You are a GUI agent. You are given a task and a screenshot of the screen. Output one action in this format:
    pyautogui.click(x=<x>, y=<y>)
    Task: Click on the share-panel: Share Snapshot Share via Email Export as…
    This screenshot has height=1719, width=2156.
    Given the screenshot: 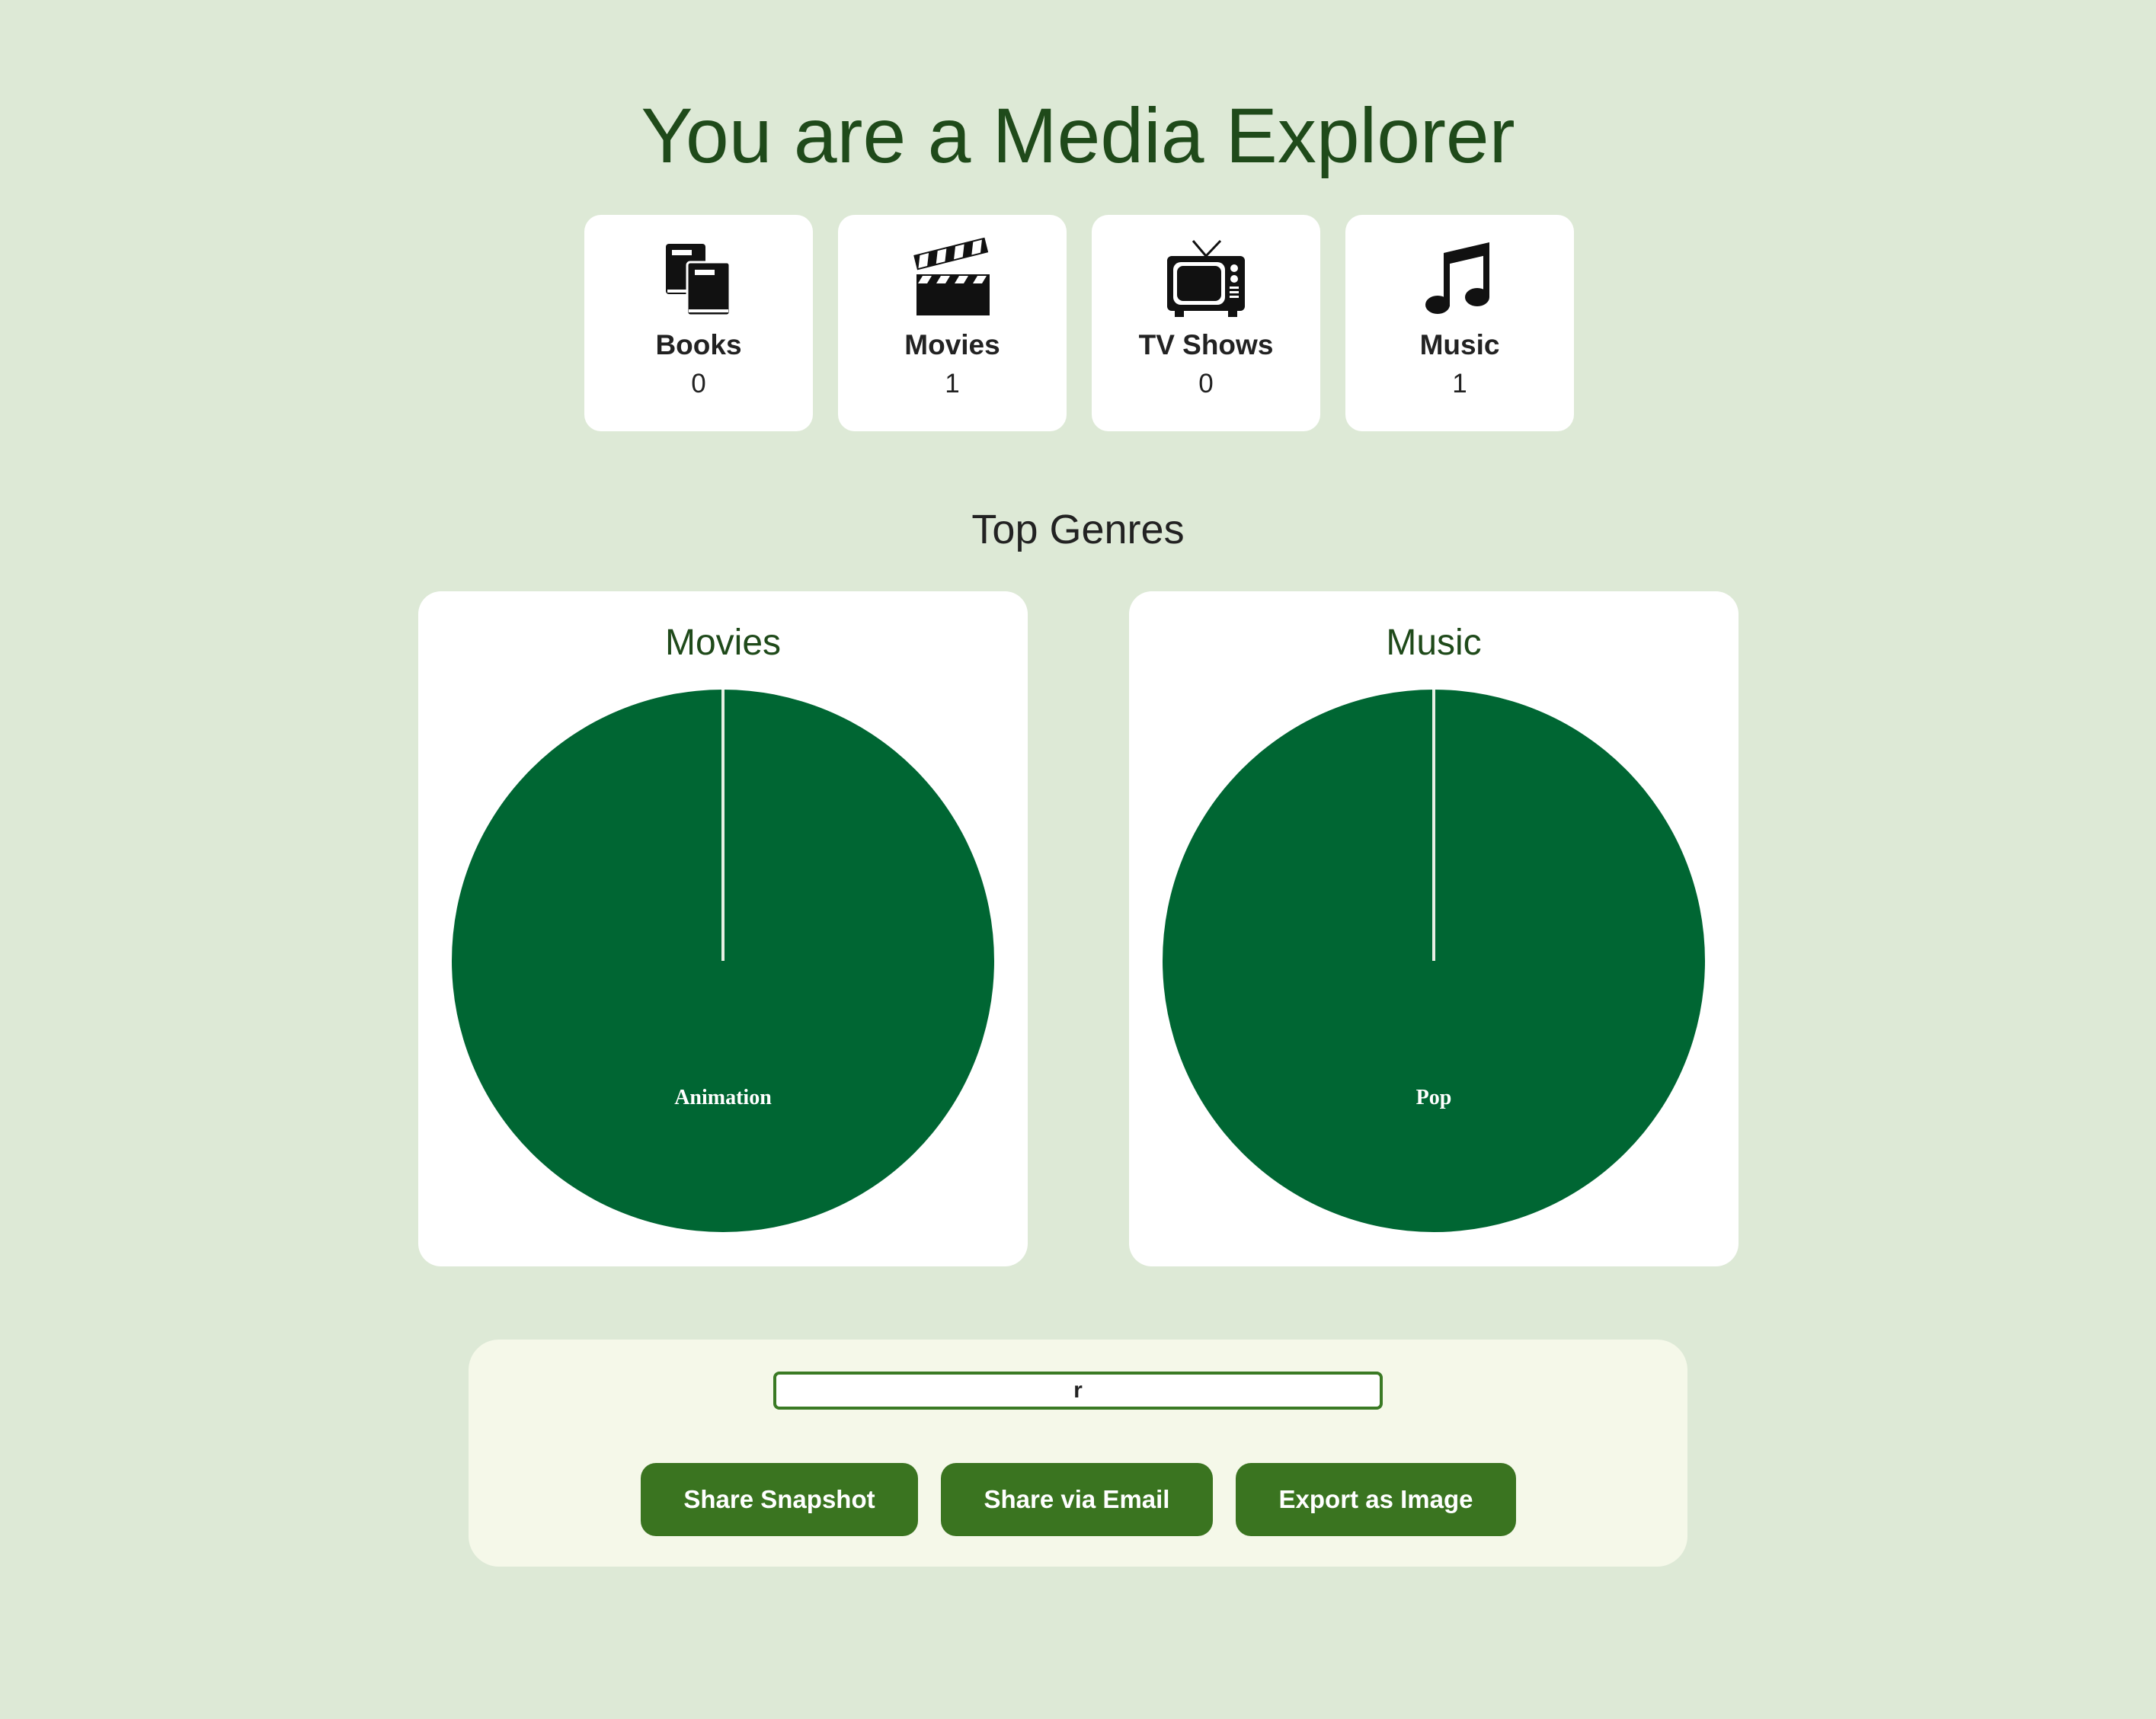 What is the action you would take?
    pyautogui.click(x=1078, y=1453)
    